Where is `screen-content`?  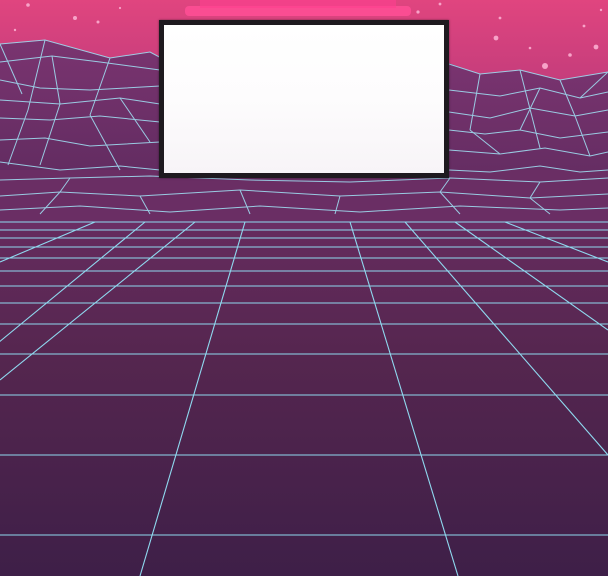
screen-content is located at coordinates (304, 99).